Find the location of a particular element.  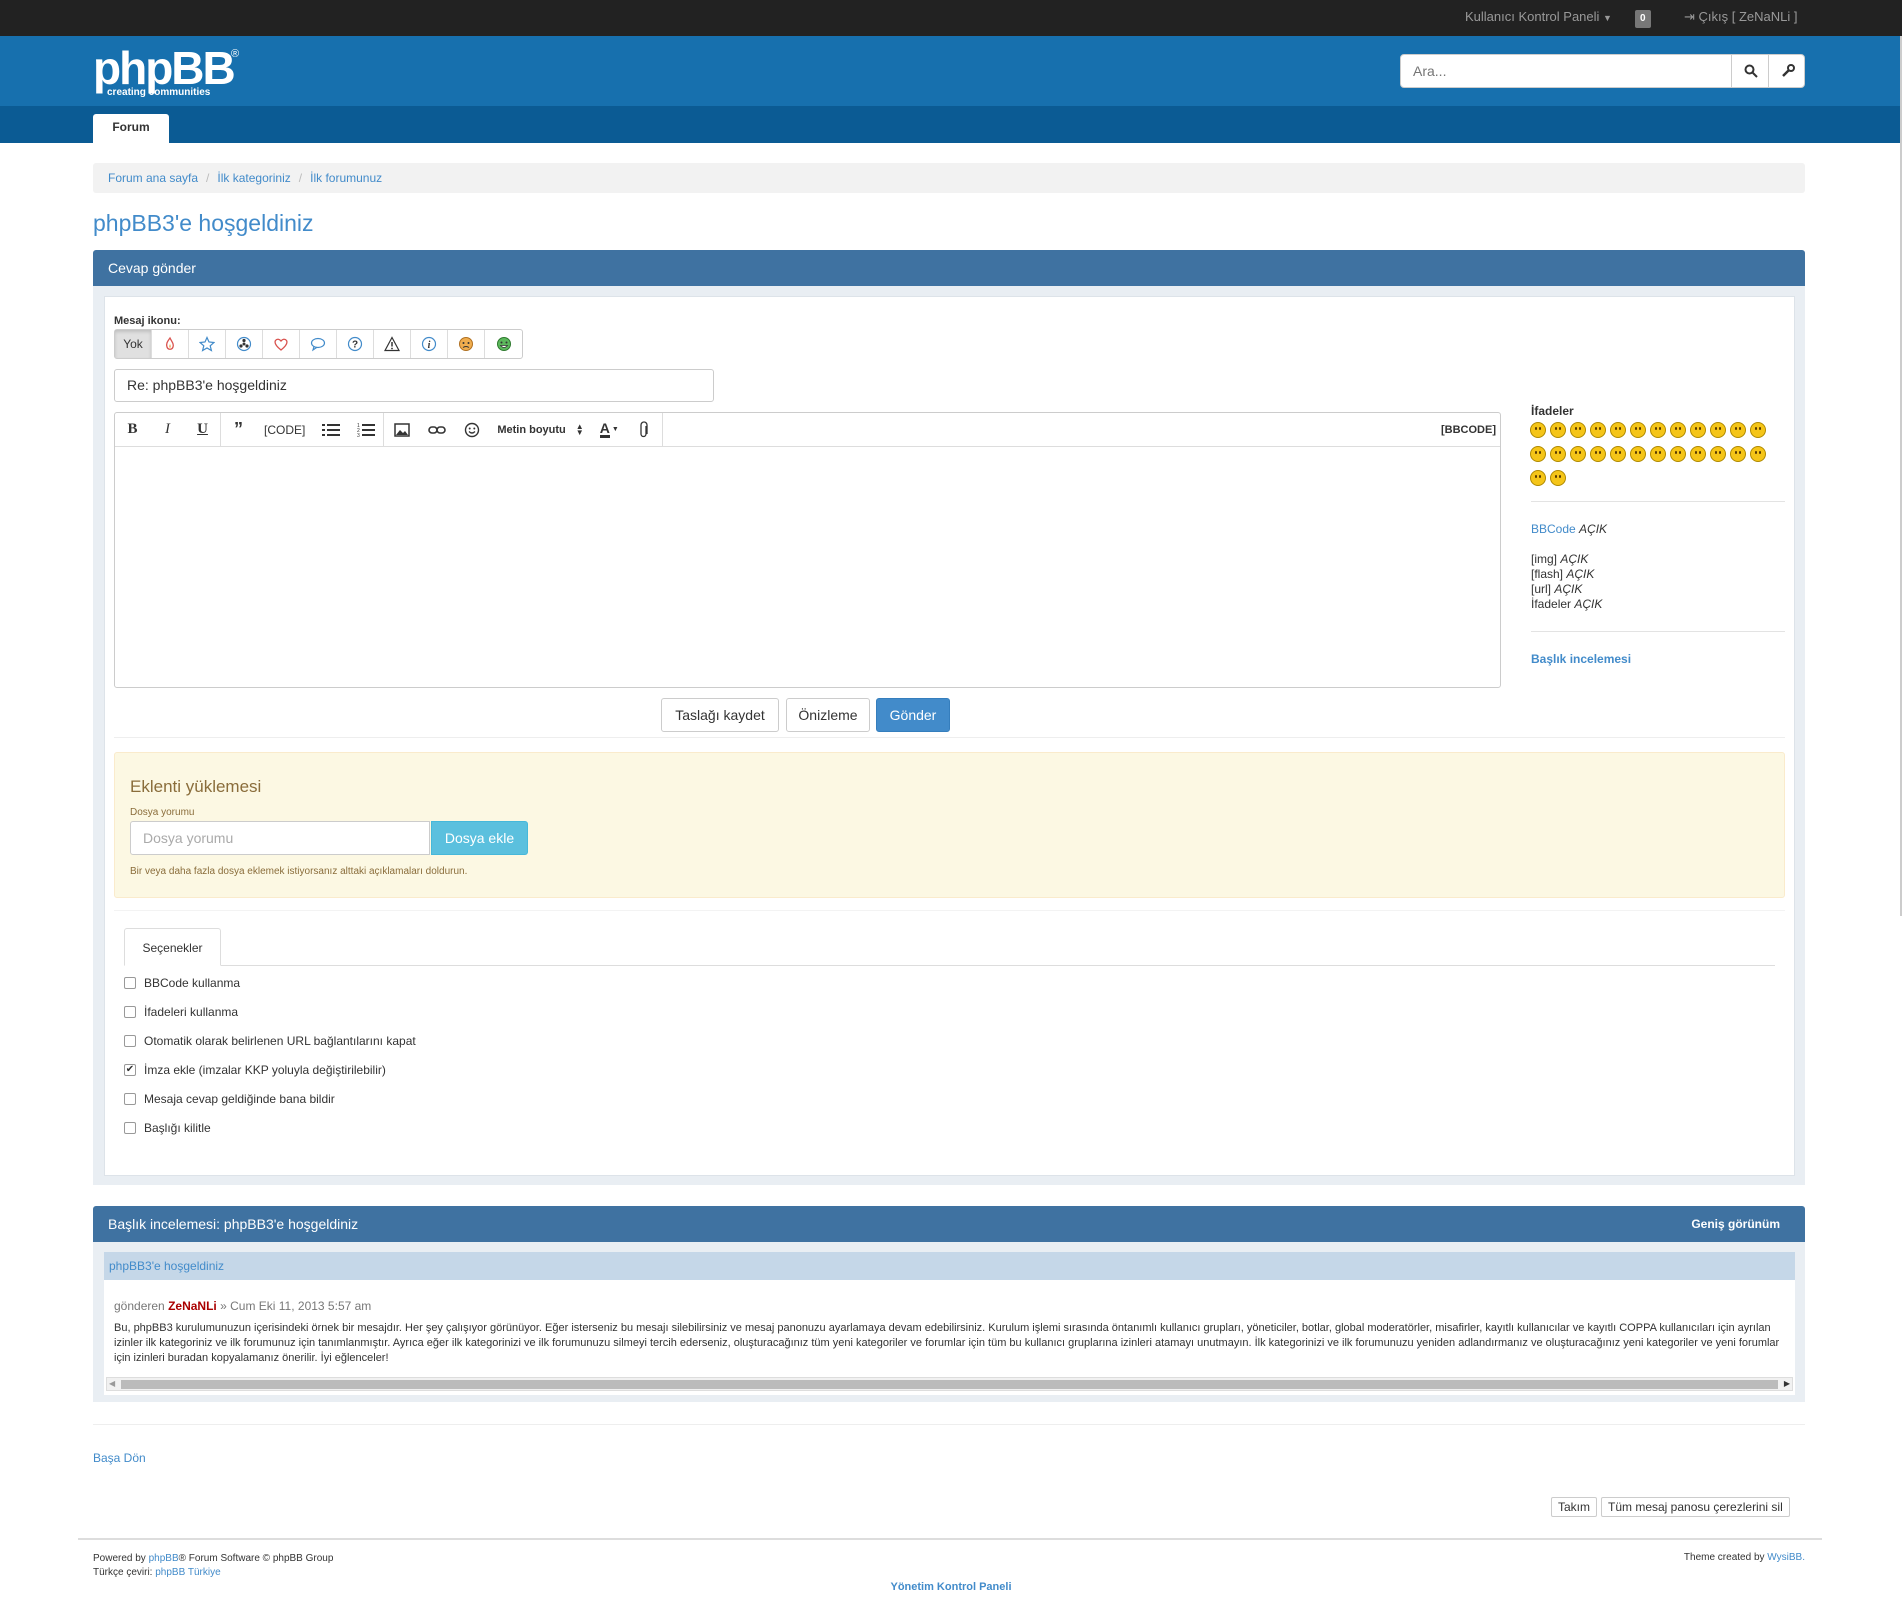

logout-link: ⇥ Çıkış [ ZeNaNLi ] is located at coordinates (1741, 18).